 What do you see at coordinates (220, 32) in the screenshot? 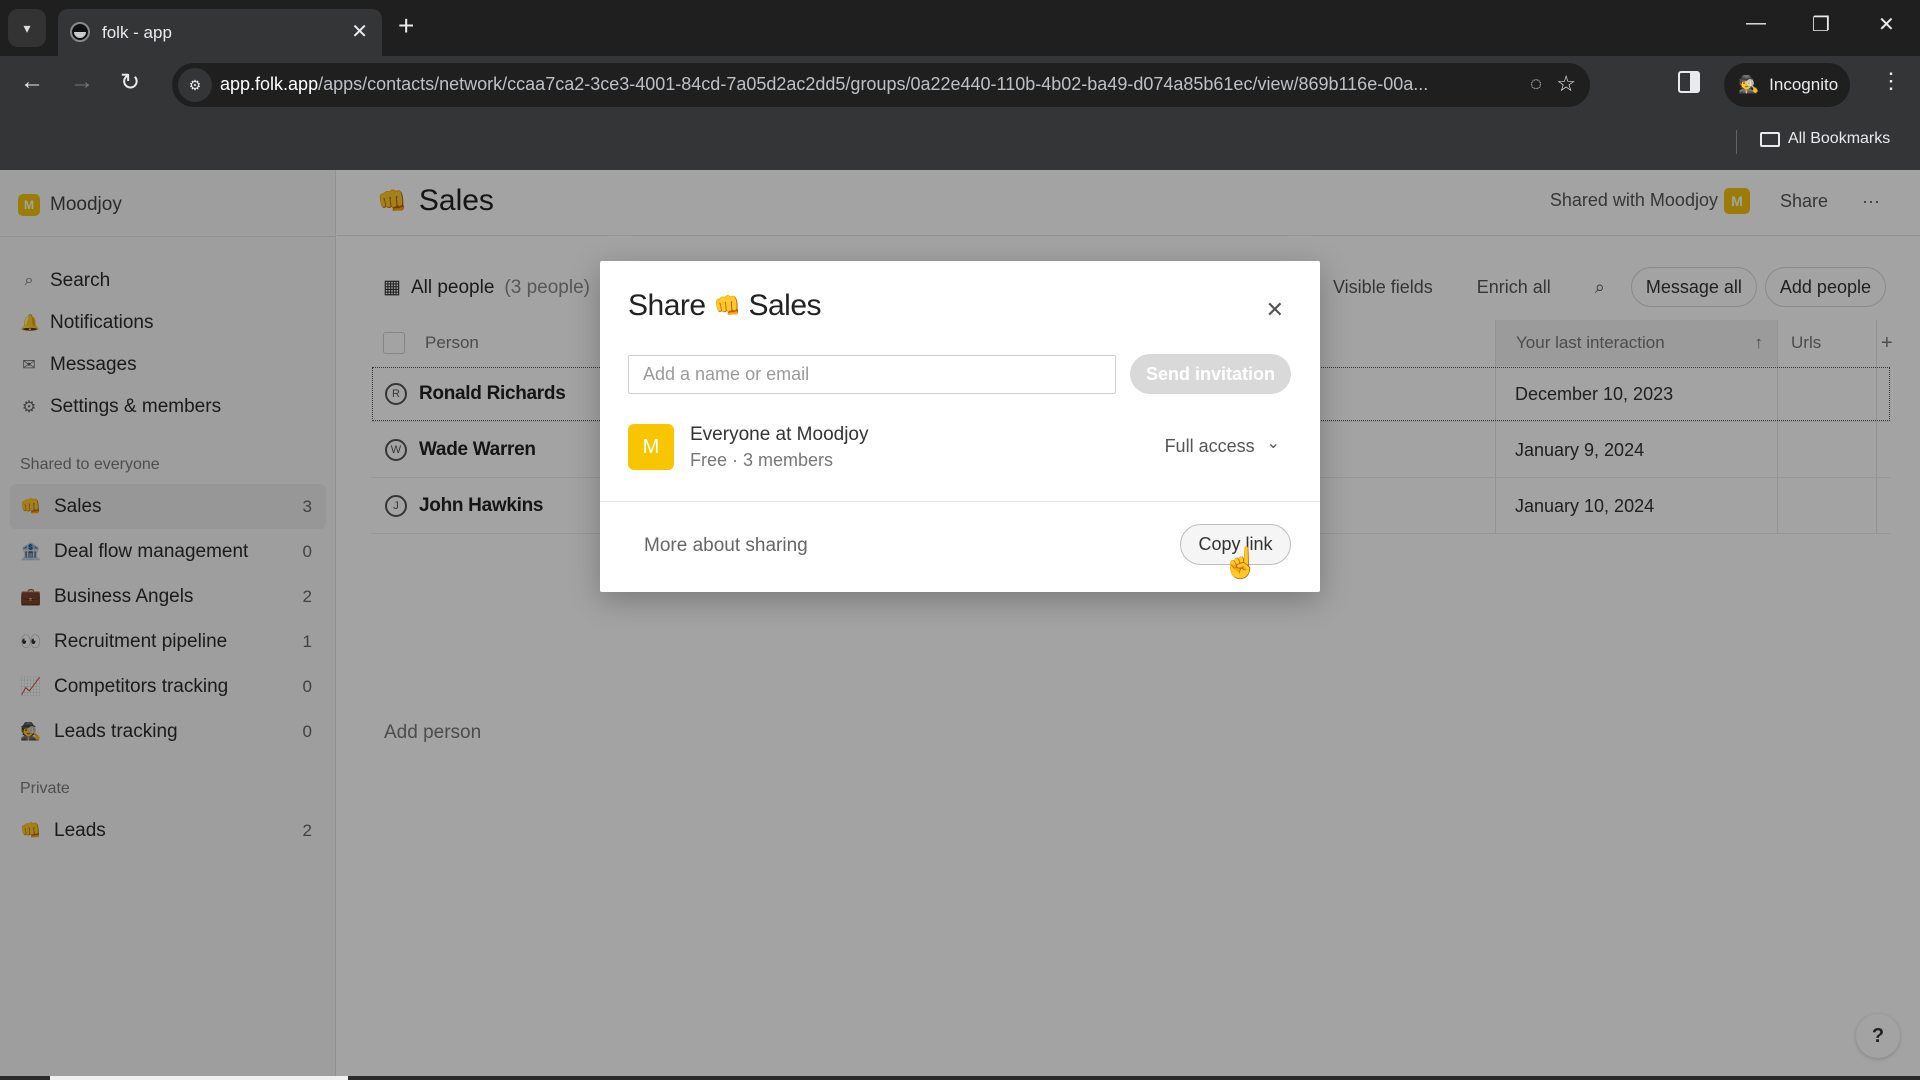
I see `browser-tab: folk - app ✕` at bounding box center [220, 32].